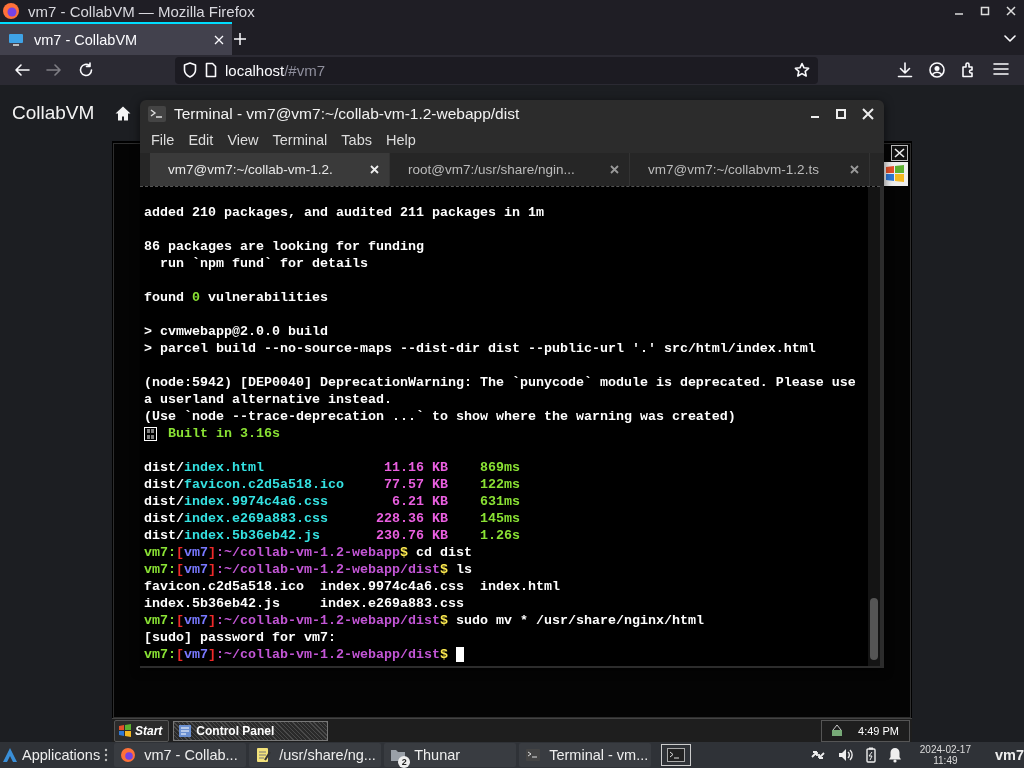  I want to click on time-text: 11:49, so click(945, 760).